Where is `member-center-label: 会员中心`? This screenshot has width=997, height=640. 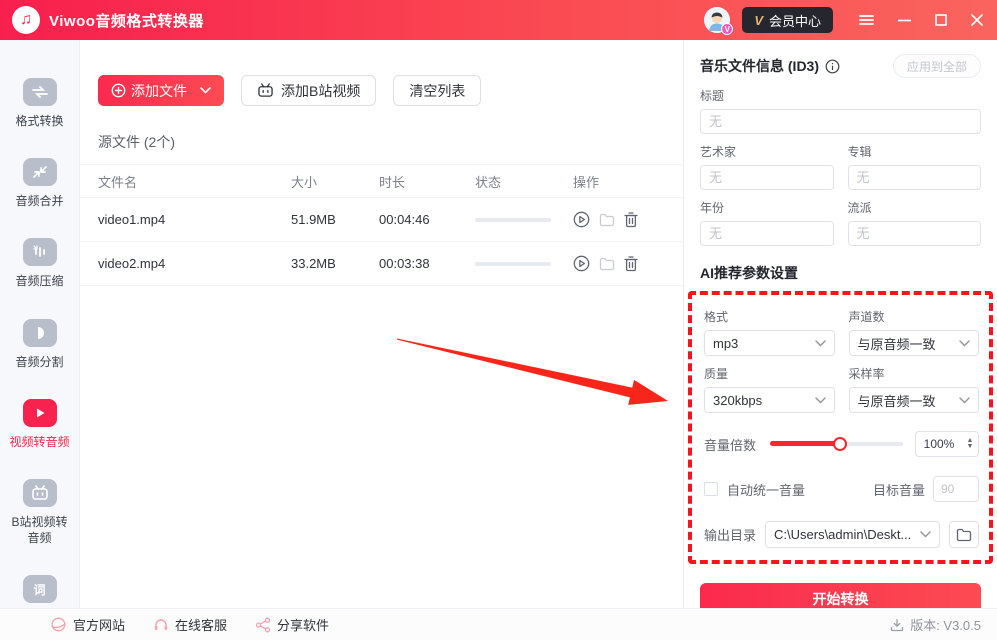
member-center-label: 会员中心 is located at coordinates (794, 21).